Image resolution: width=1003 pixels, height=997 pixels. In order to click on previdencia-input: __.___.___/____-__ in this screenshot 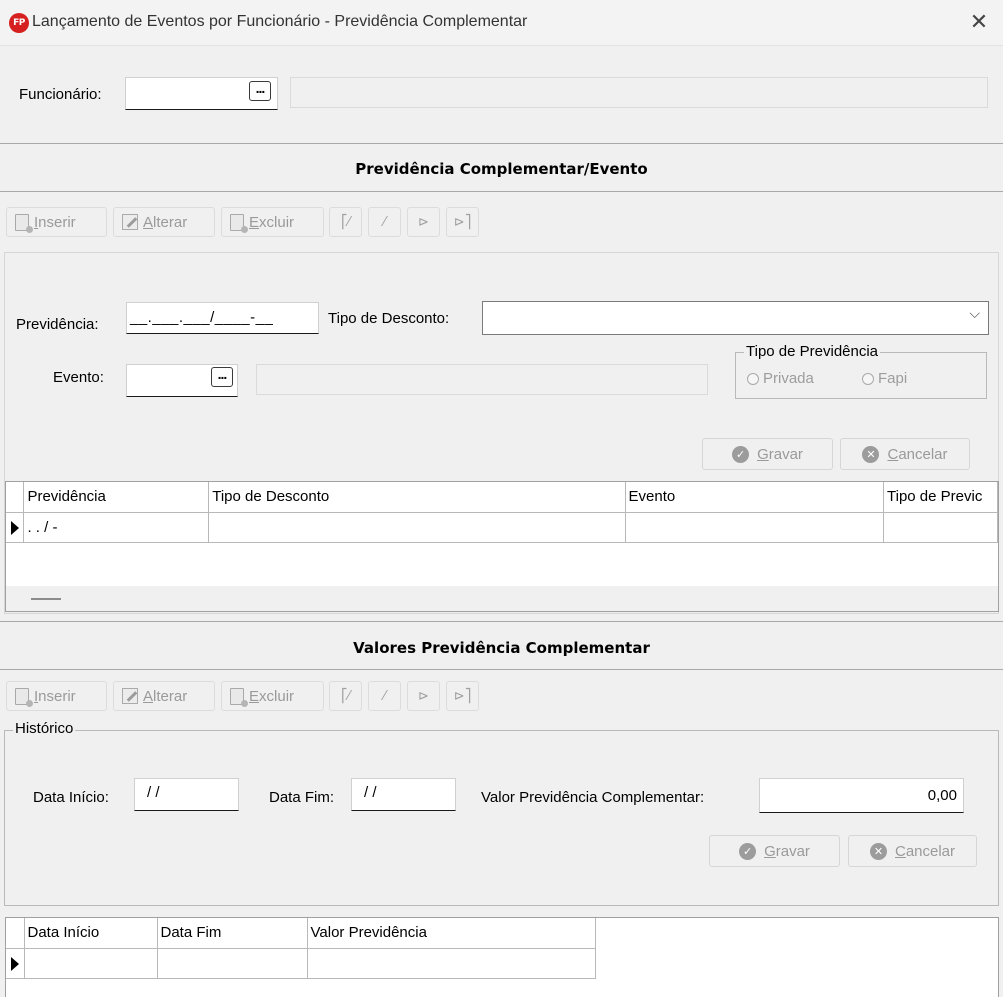, I will do `click(222, 318)`.